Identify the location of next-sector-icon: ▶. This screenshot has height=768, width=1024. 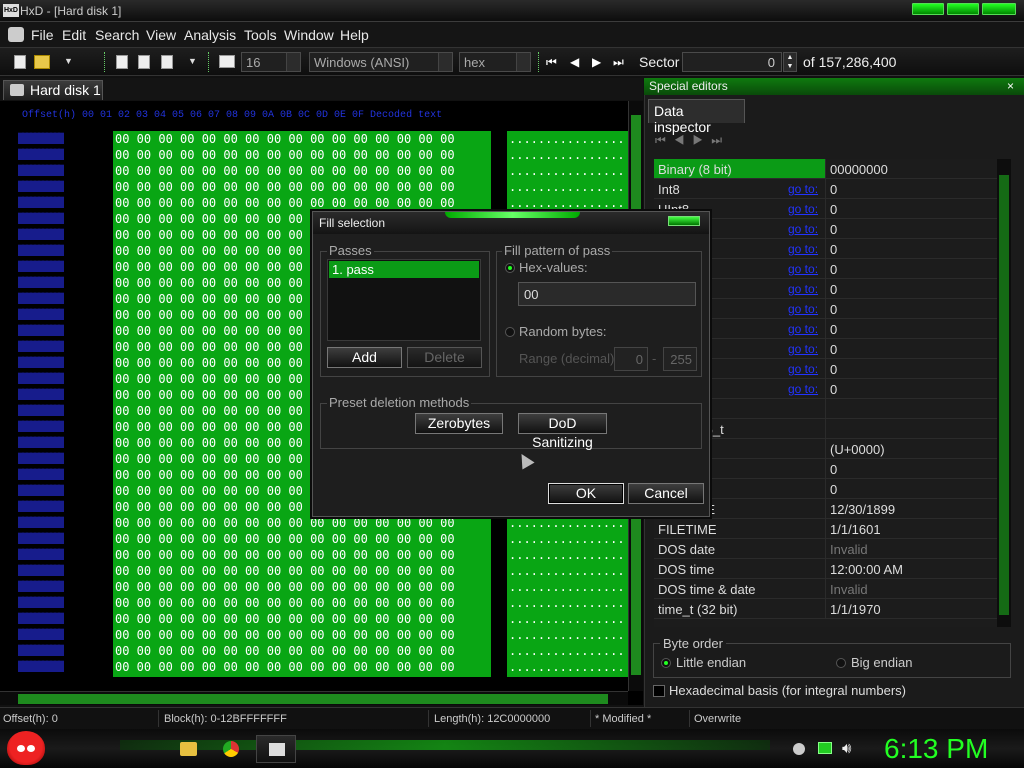
(596, 62).